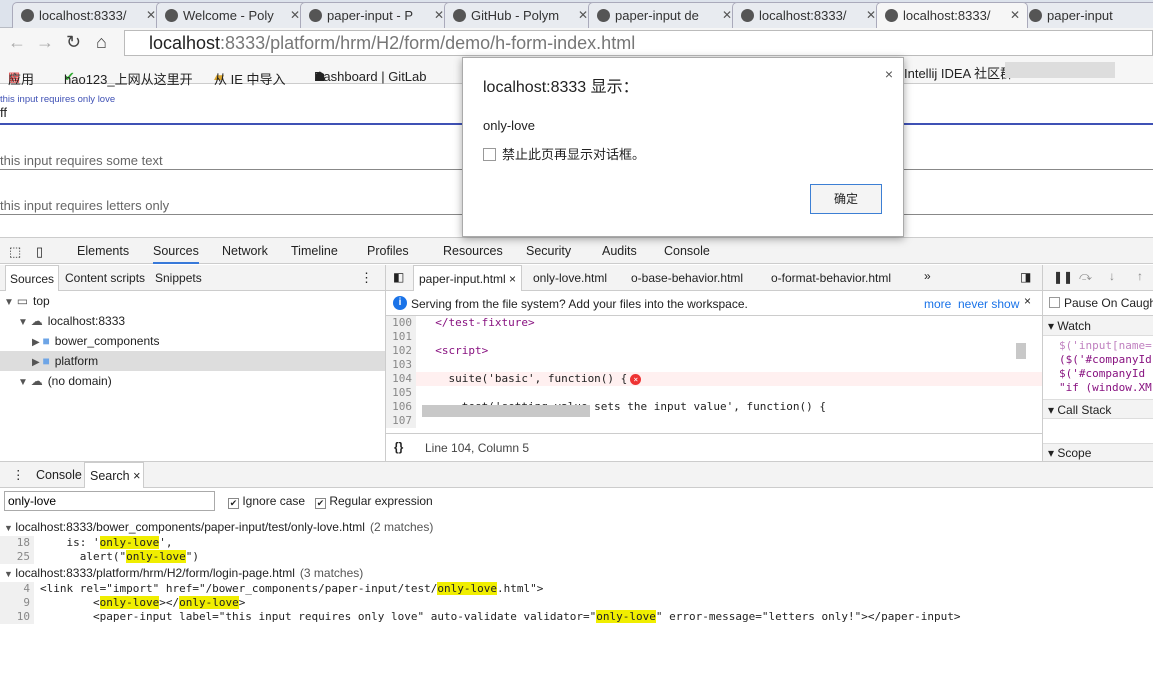  What do you see at coordinates (192, 341) in the screenshot?
I see `tree-item: ▶ ■ bower_components` at bounding box center [192, 341].